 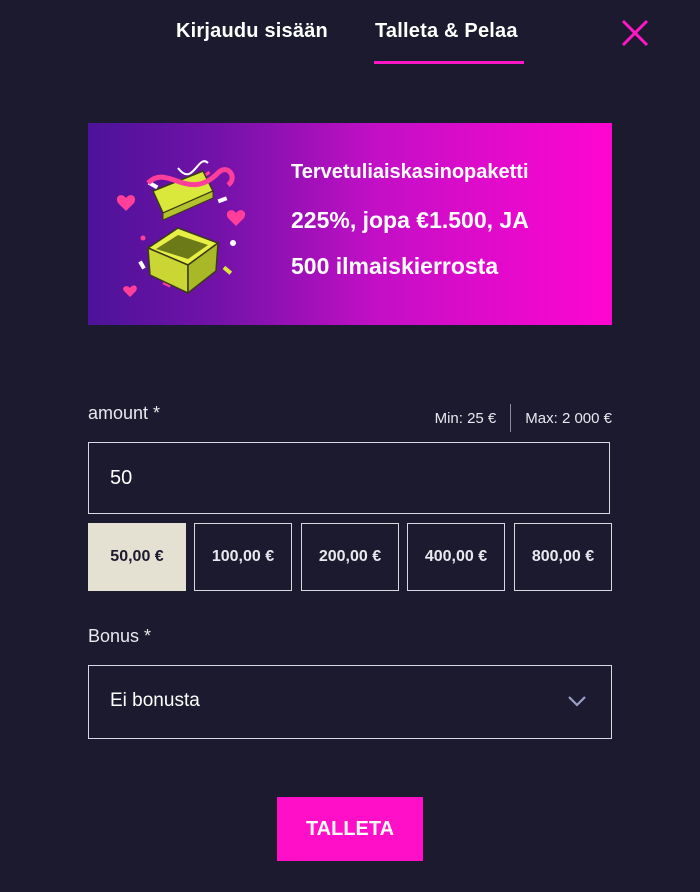 I want to click on tab-bar: Kirjaudu sisään Talleta & Pelaa, so click(x=350, y=35).